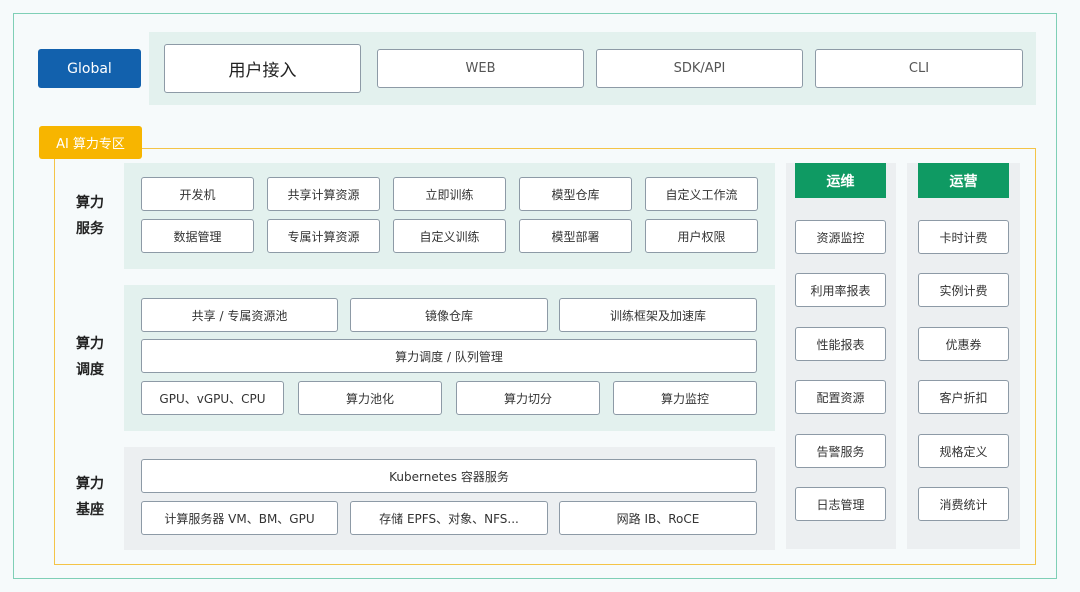 The height and width of the screenshot is (592, 1080). What do you see at coordinates (701, 236) in the screenshot?
I see `service-item: 用户权限` at bounding box center [701, 236].